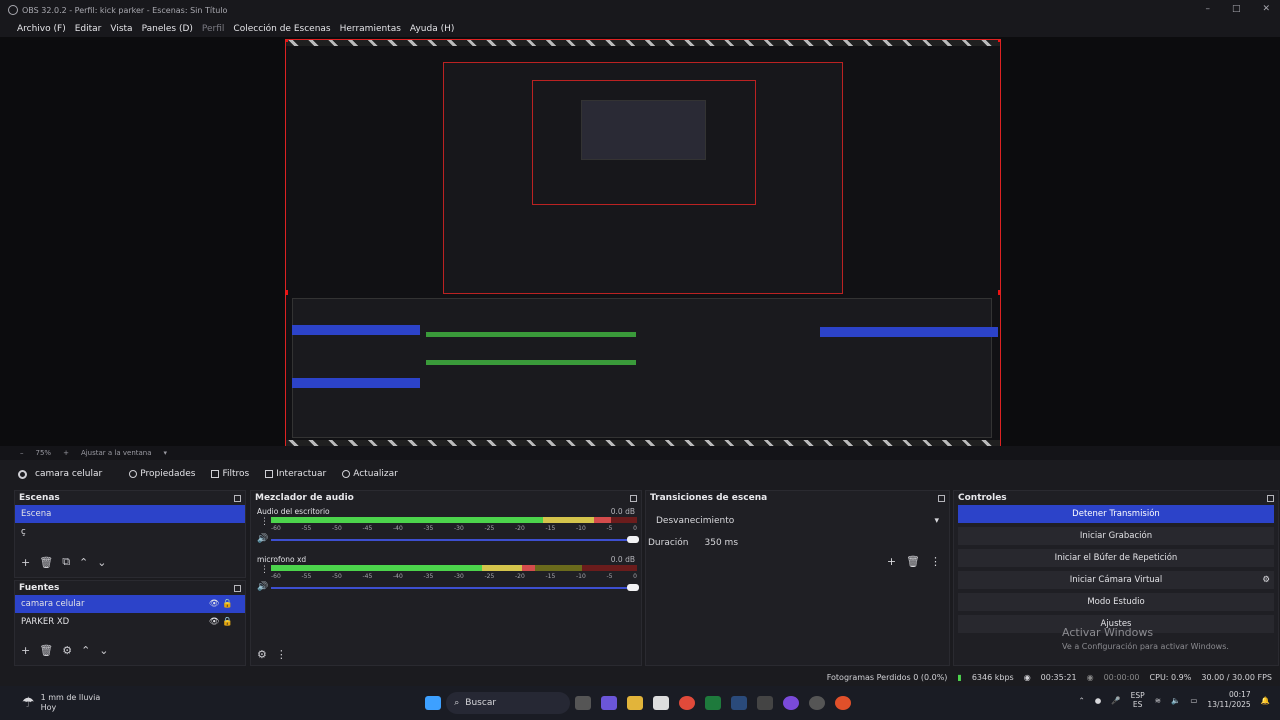  I want to click on studio-mode-button: Modo Estudio, so click(1116, 602).